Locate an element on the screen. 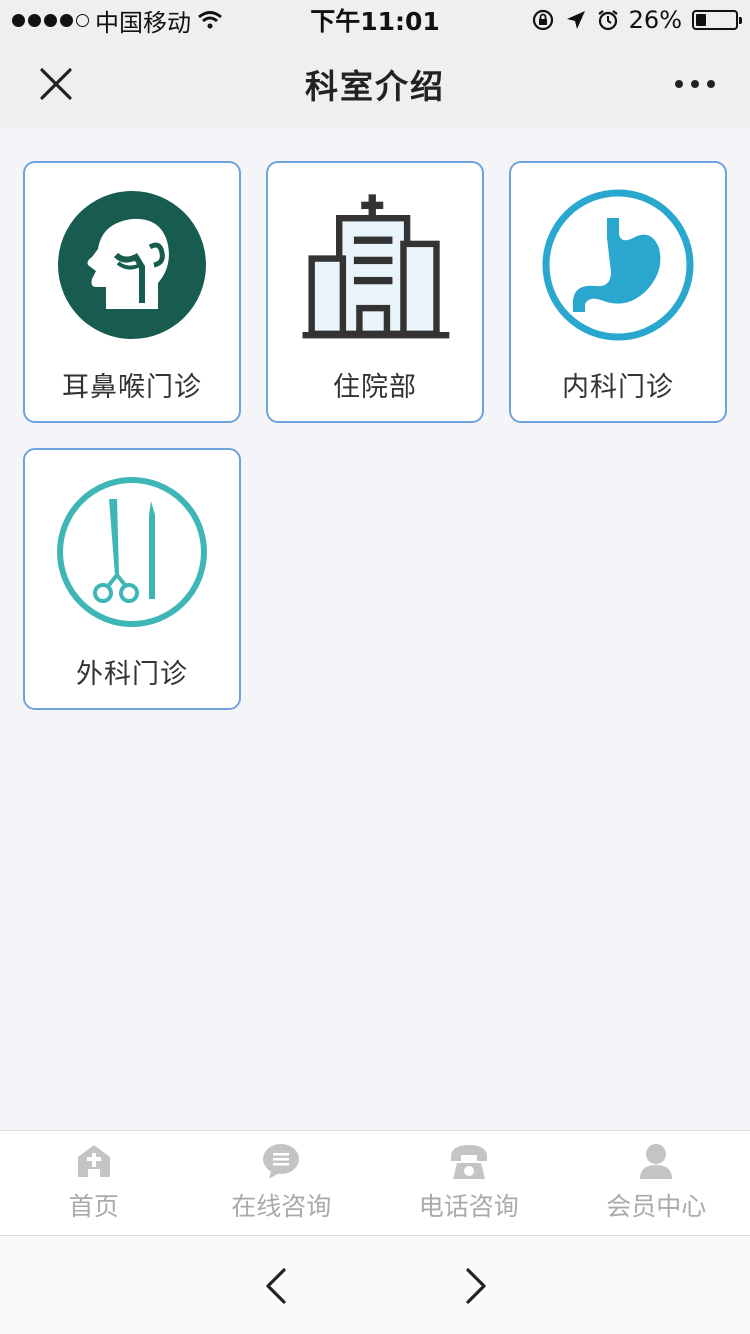 This screenshot has height=1334, width=750. department-card-internal-medicine: 内科门诊 is located at coordinates (618, 292).